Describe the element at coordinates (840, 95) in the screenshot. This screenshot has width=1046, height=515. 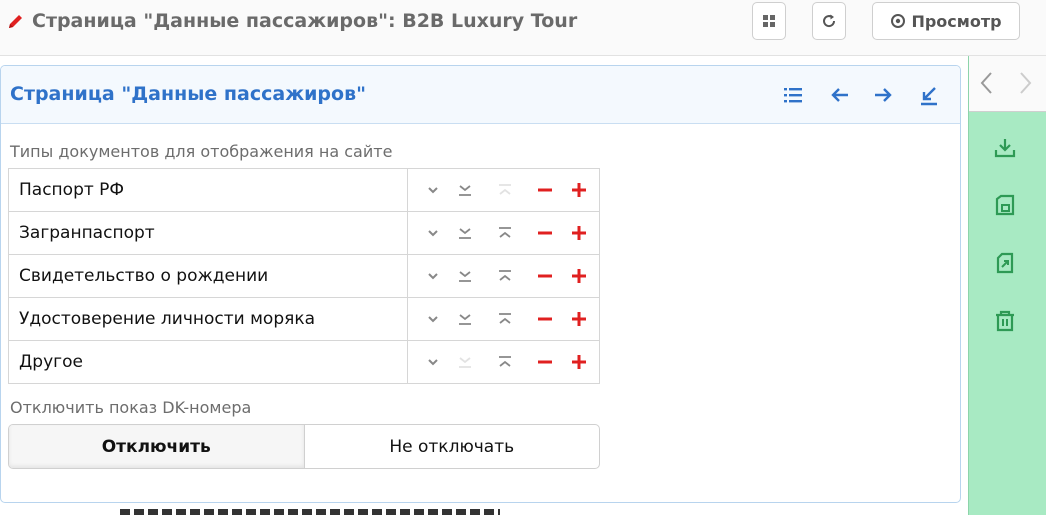
I see `arrow-left-icon` at that location.